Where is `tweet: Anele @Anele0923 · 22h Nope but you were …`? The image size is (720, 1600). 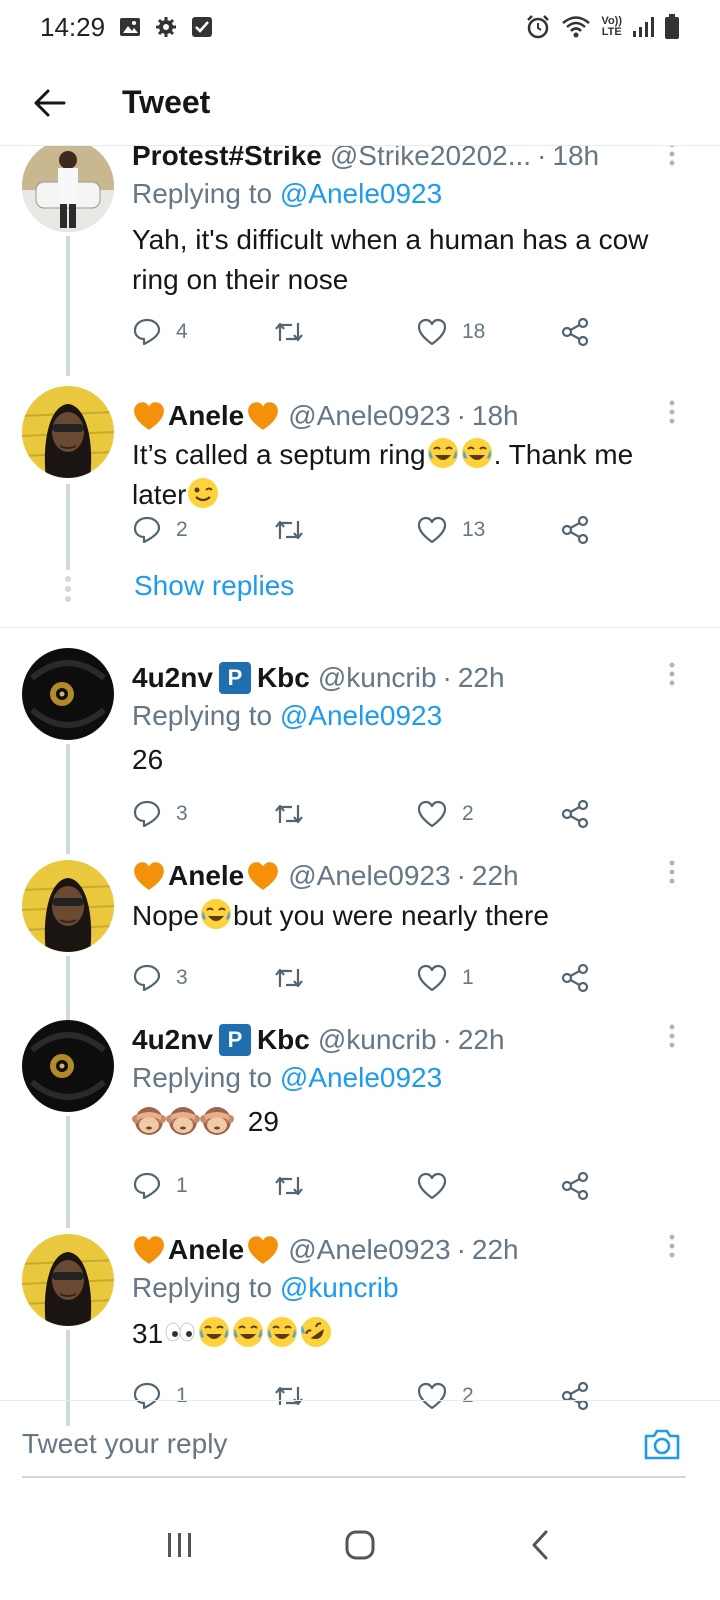 tweet: Anele @Anele0923 · 22h Nope but you were … is located at coordinates (360, 937).